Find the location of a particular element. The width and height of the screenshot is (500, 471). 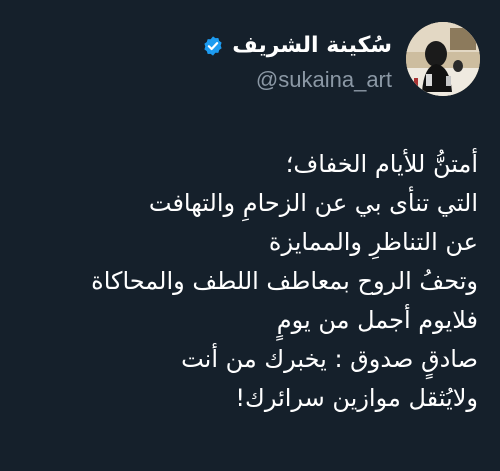

name-row: سُكينة الشريف is located at coordinates (297, 46).